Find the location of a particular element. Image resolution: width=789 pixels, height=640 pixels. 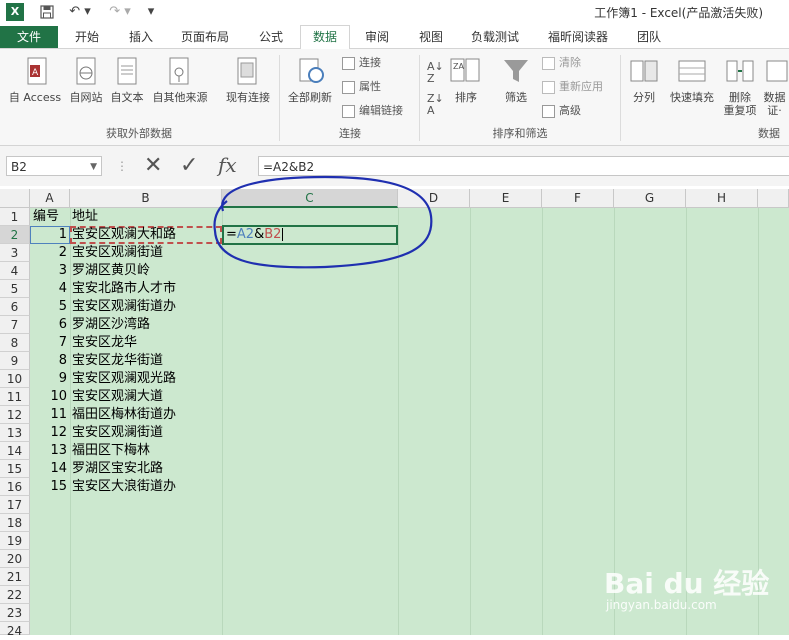

row-header: 5 is located at coordinates (15, 289).